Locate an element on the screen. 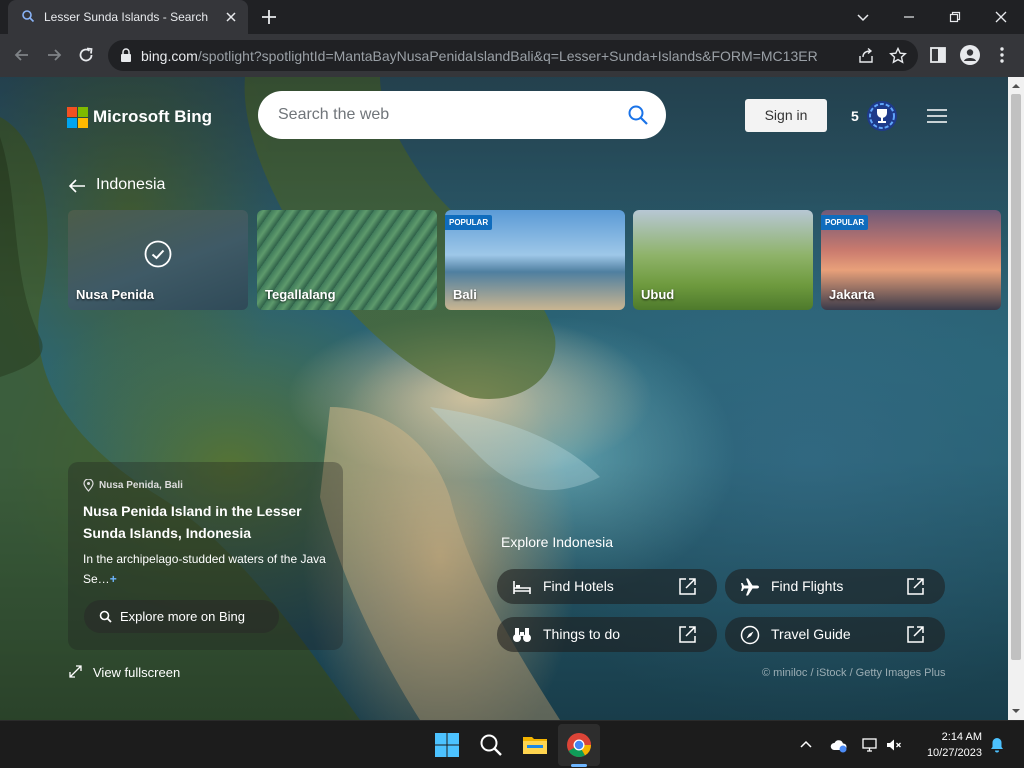 This screenshot has width=1024, height=768. windows-taskbar: 2:14 AM 10/27/2023 is located at coordinates (512, 744).